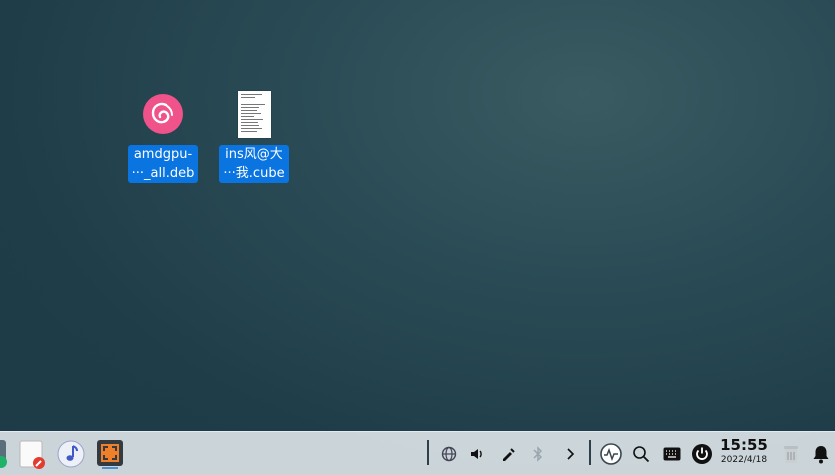 Image resolution: width=835 pixels, height=475 pixels. I want to click on volume-icon, so click(477, 453).